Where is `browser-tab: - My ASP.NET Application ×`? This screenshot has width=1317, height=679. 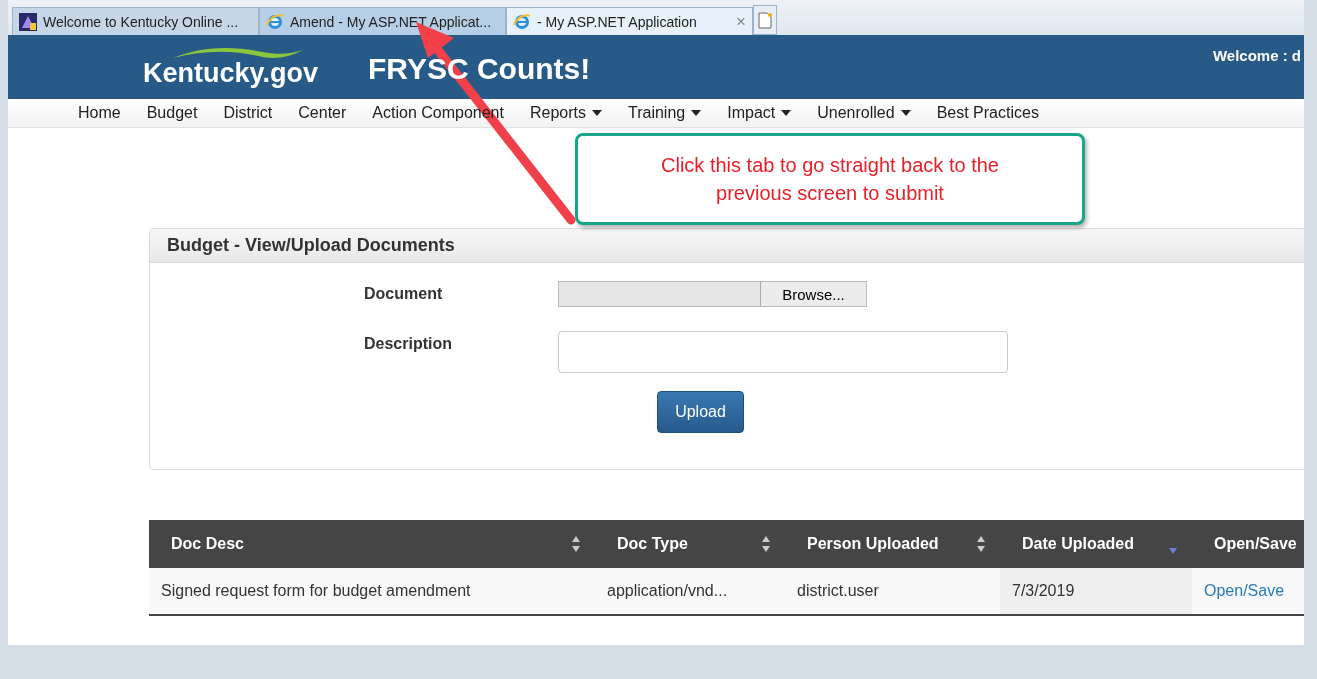
browser-tab: - My ASP.NET Application × is located at coordinates (629, 21).